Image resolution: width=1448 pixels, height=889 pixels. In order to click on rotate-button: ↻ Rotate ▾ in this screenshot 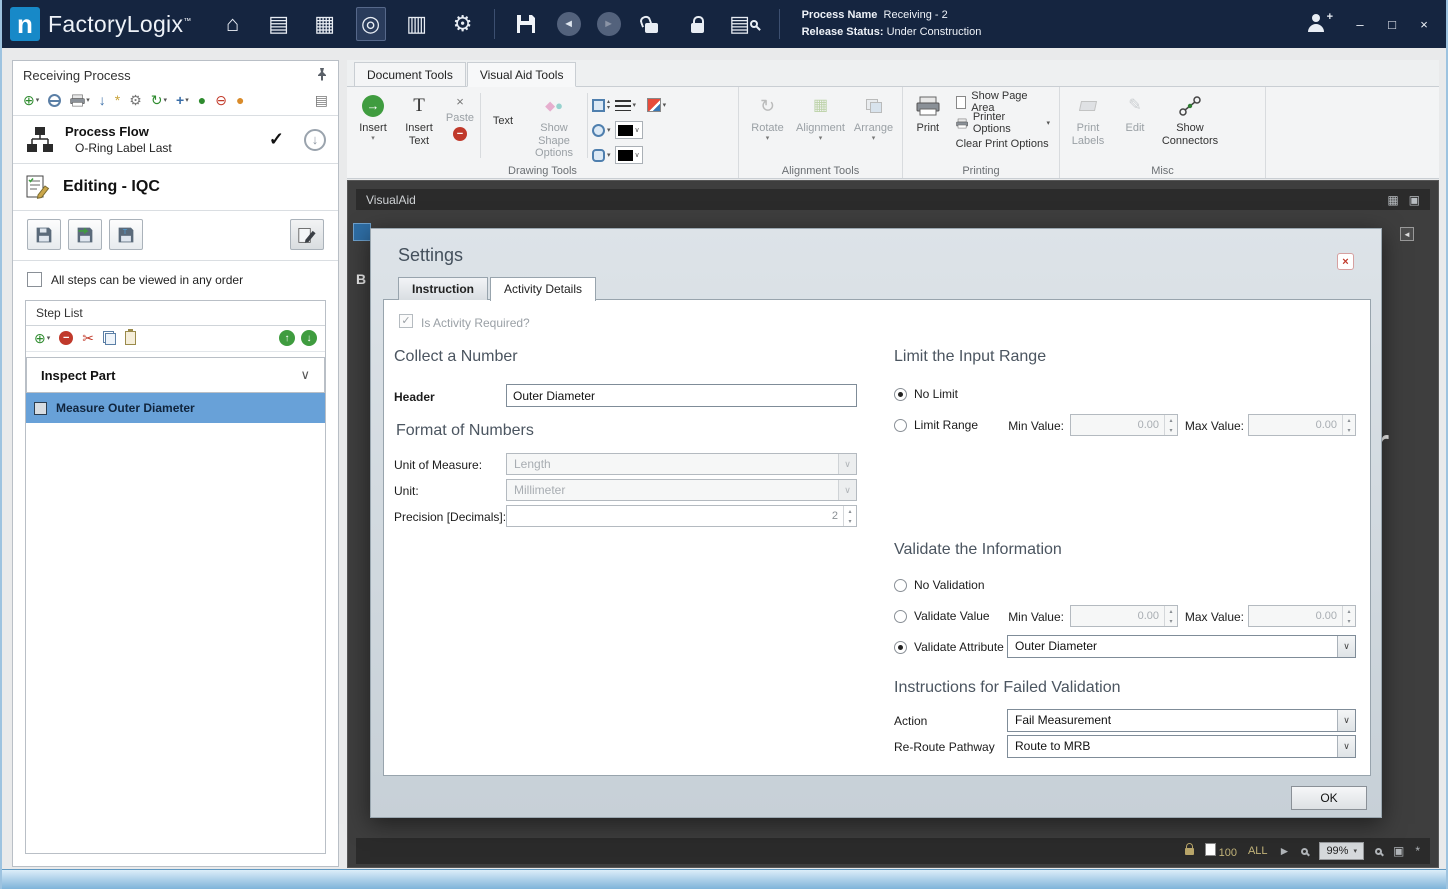, I will do `click(767, 116)`.